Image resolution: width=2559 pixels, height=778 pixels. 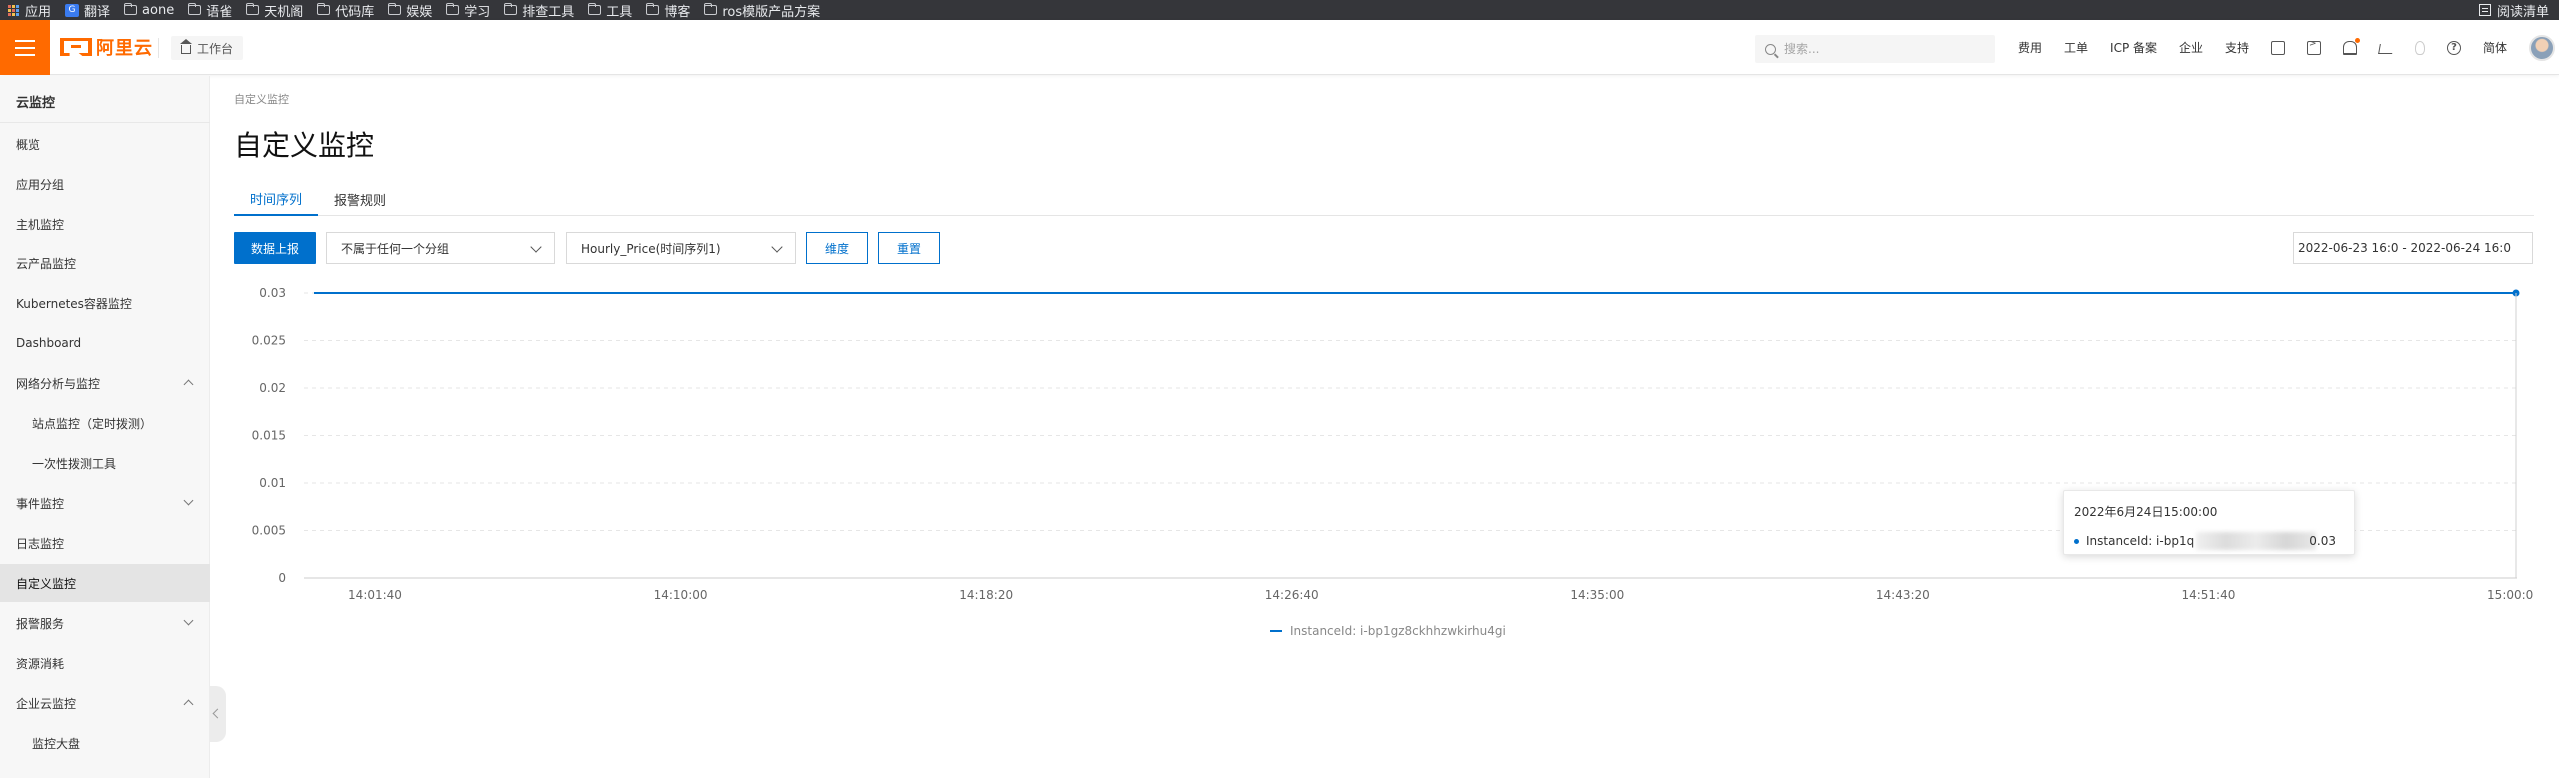 I want to click on sidebar-item-monitor-board: 监控大盘, so click(x=105, y=743).